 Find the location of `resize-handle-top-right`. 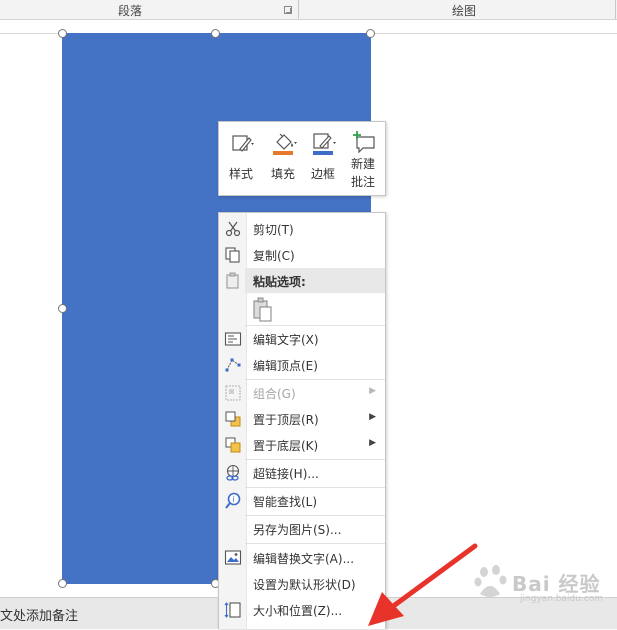

resize-handle-top-right is located at coordinates (370, 33).